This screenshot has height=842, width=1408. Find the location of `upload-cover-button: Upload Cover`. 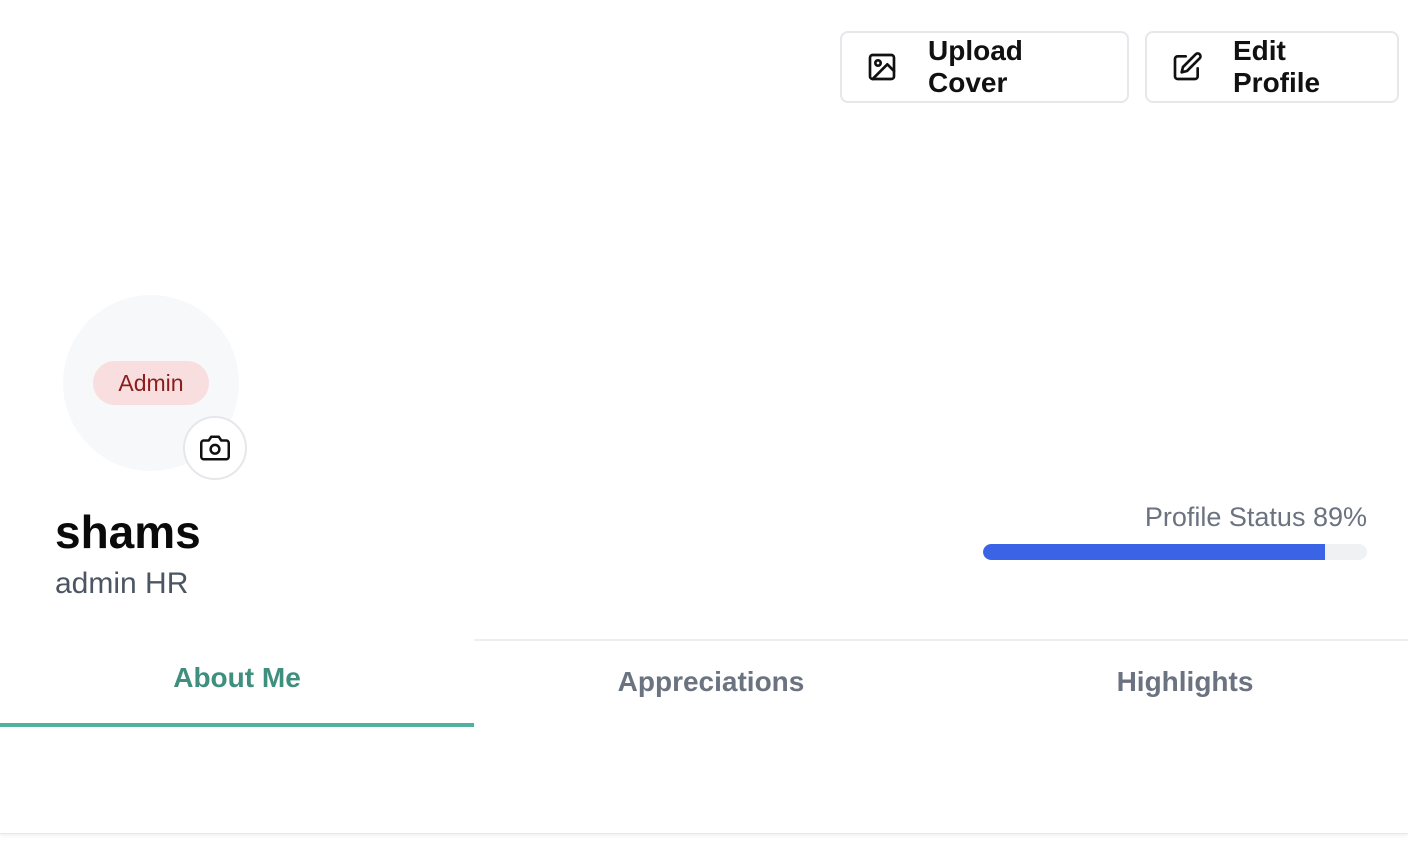

upload-cover-button: Upload Cover is located at coordinates (984, 67).